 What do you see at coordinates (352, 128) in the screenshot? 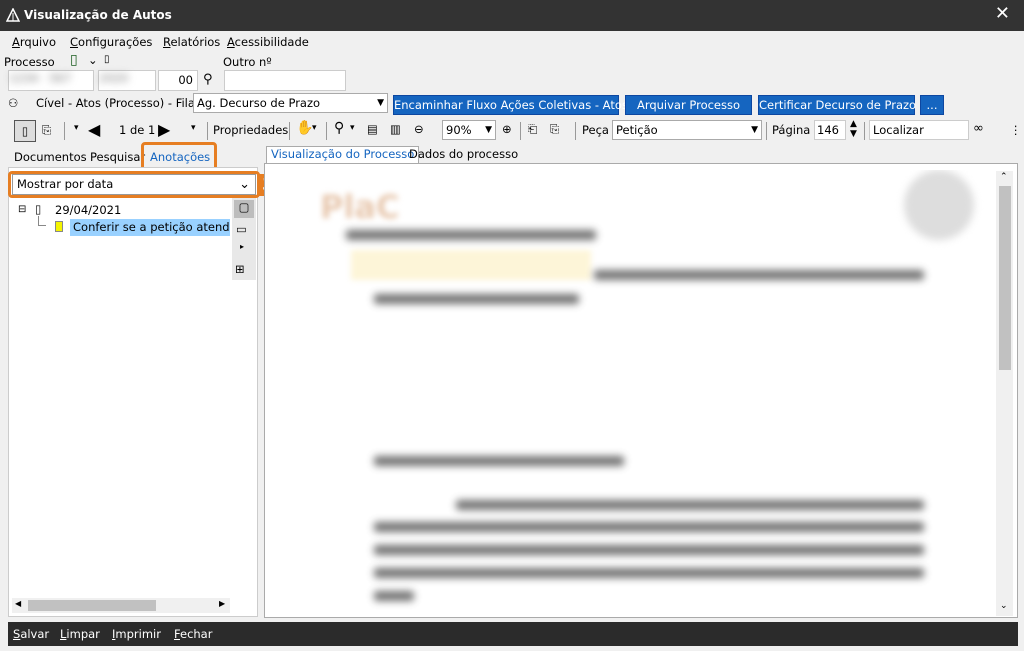
I see `zoom-dropdown-icon: ▾` at bounding box center [352, 128].